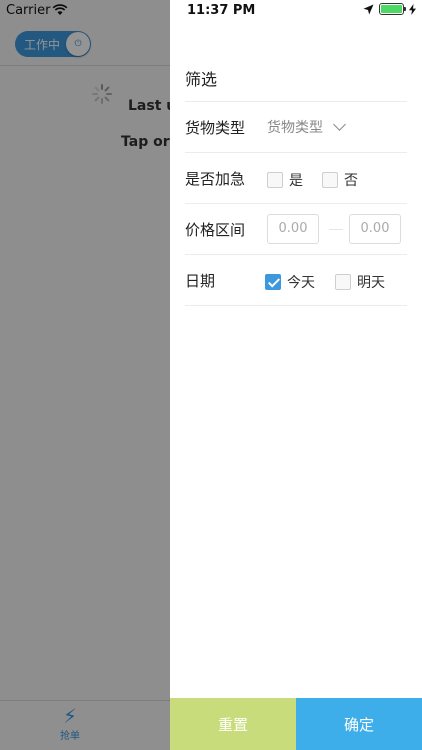 This screenshot has height=750, width=422. Describe the element at coordinates (336, 229) in the screenshot. I see `price-range-separator` at that location.